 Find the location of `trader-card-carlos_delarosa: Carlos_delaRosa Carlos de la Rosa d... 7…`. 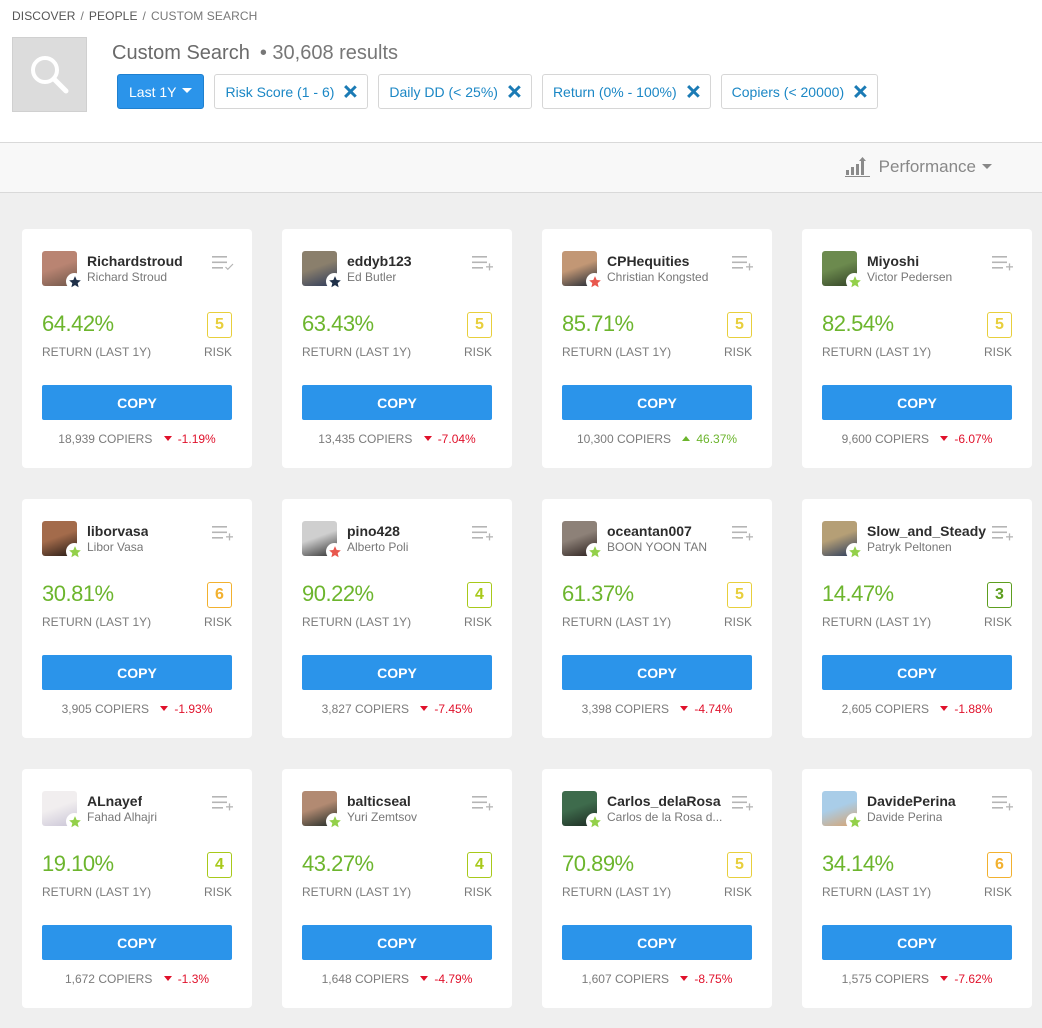

trader-card-carlos_delarosa: Carlos_delaRosa Carlos de la Rosa d... 7… is located at coordinates (657, 888).